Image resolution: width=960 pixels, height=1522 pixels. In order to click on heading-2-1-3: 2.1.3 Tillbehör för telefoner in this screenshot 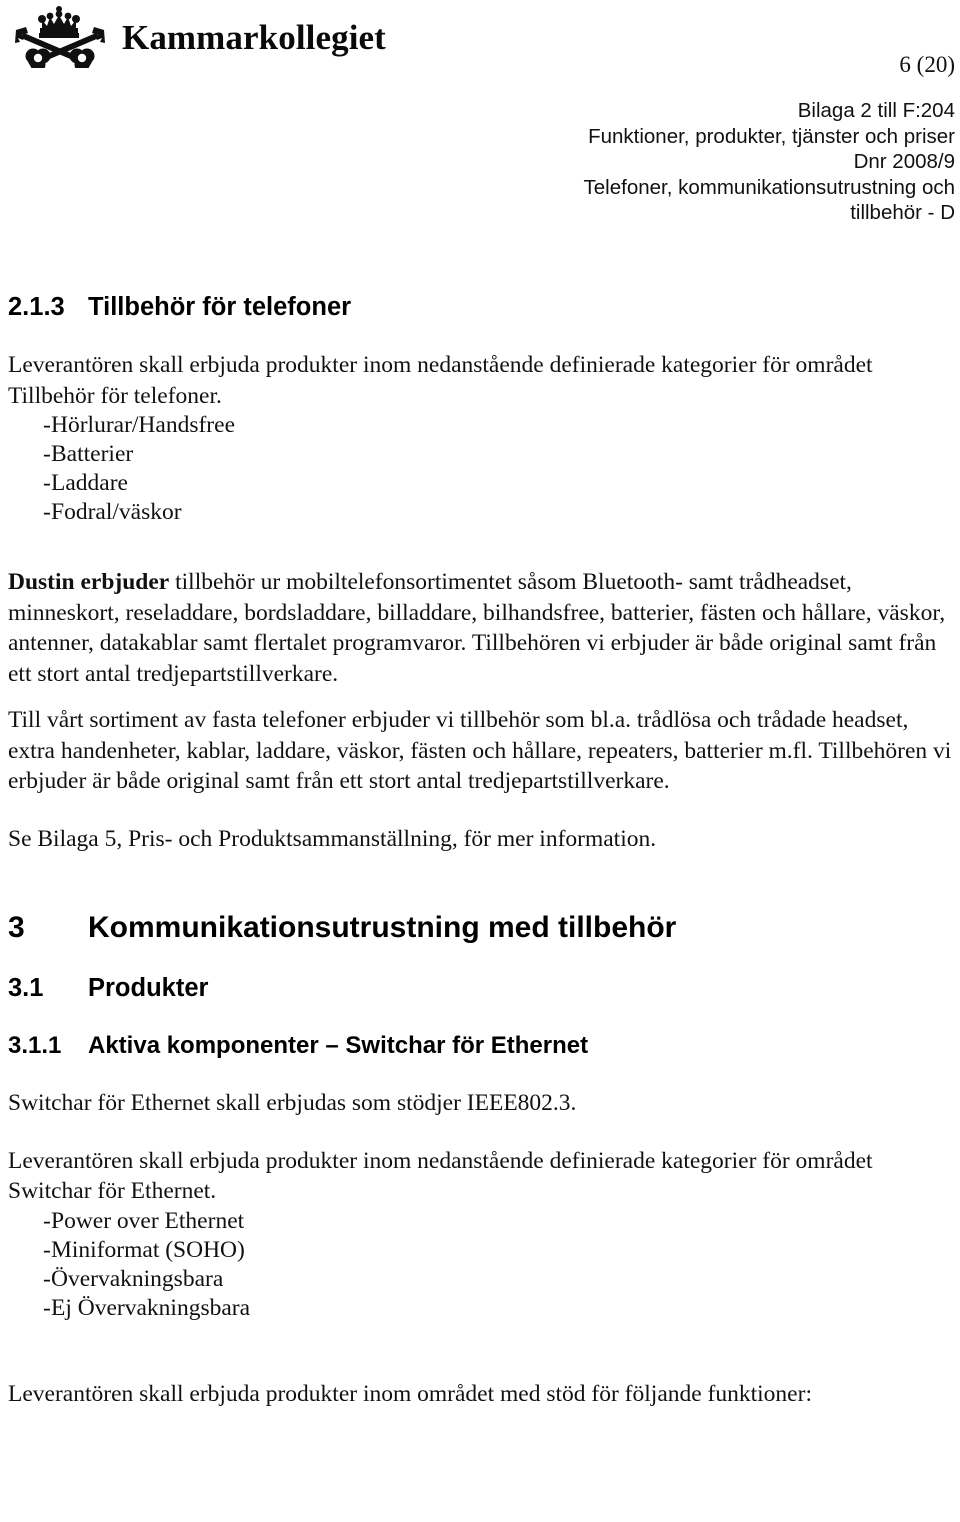, I will do `click(480, 307)`.